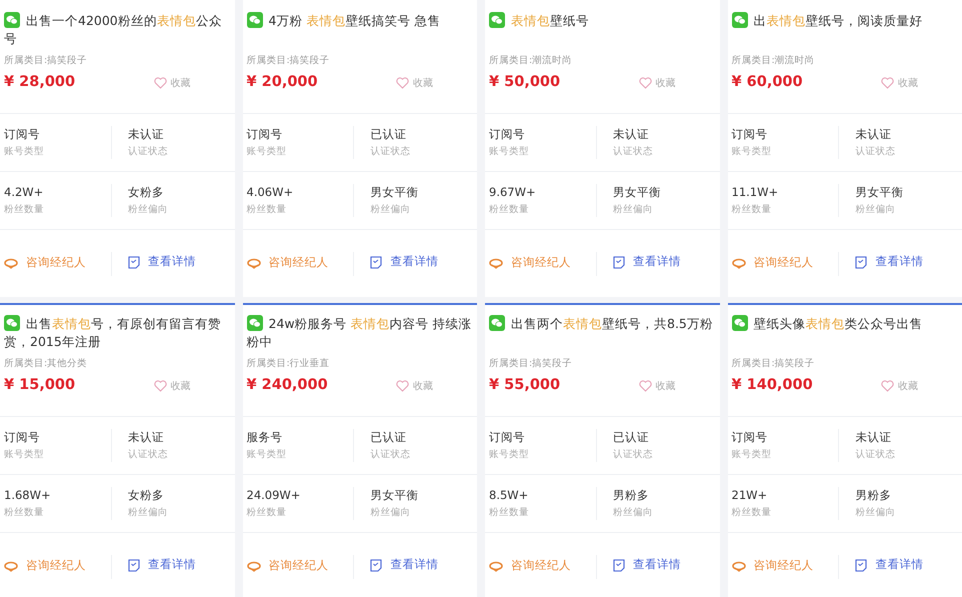 Image resolution: width=962 pixels, height=597 pixels. I want to click on stat-value: 11.1W+, so click(756, 192).